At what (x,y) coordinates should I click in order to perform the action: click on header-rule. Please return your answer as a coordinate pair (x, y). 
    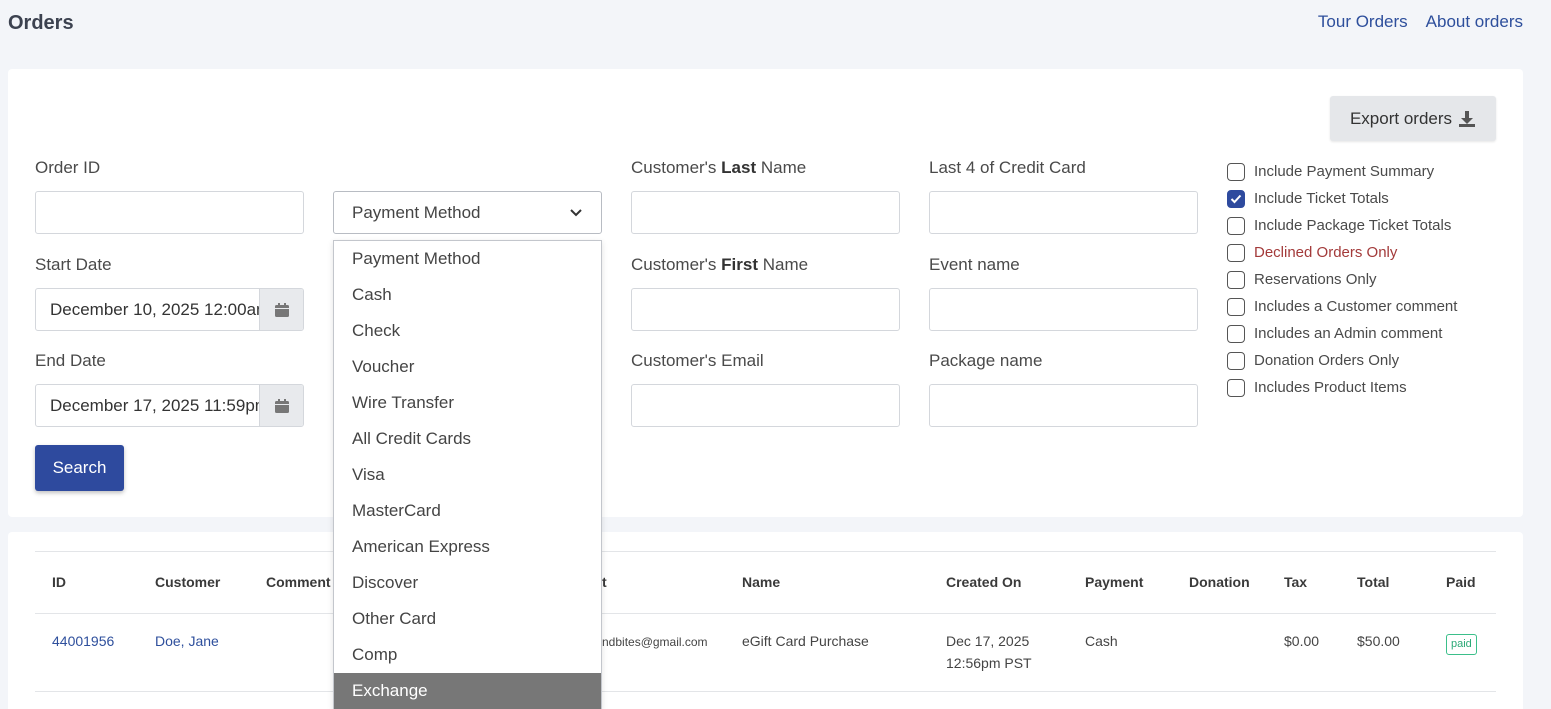
    Looking at the image, I should click on (765, 613).